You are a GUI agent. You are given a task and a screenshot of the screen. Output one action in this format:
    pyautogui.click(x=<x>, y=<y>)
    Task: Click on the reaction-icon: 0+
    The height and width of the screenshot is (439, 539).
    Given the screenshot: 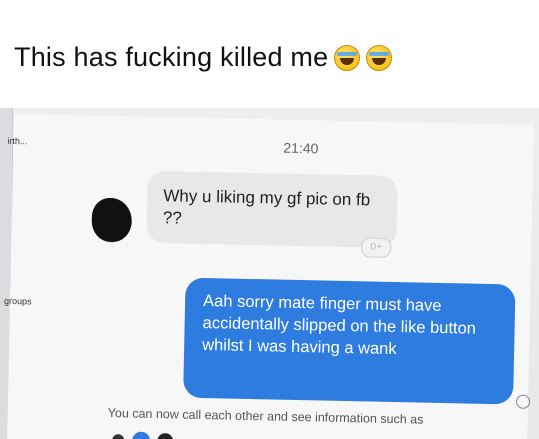 What is the action you would take?
    pyautogui.click(x=376, y=247)
    